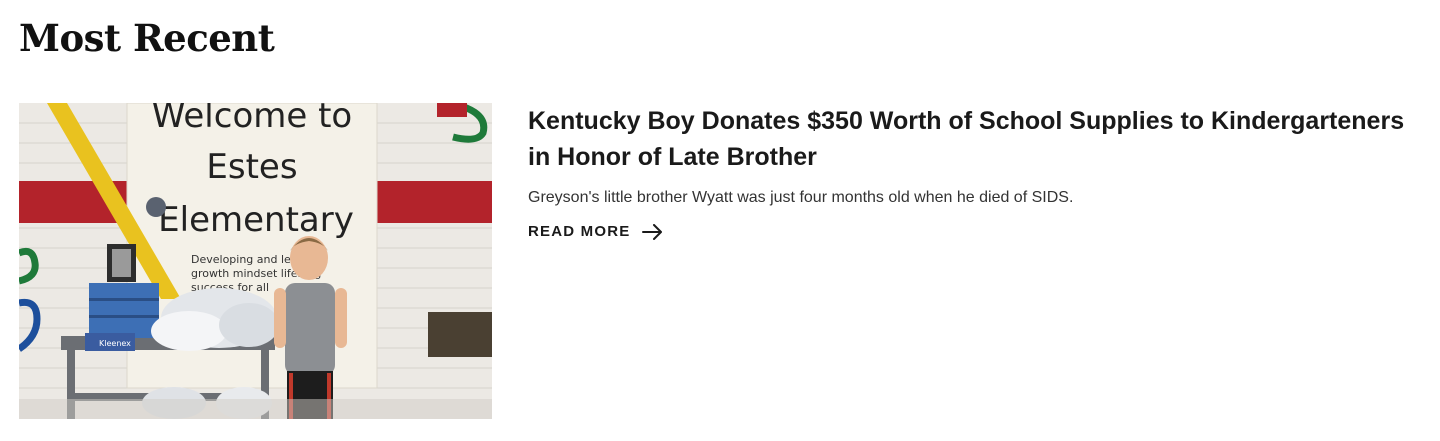  What do you see at coordinates (252, 119) in the screenshot?
I see `sign-line-1: Welcome to` at bounding box center [252, 119].